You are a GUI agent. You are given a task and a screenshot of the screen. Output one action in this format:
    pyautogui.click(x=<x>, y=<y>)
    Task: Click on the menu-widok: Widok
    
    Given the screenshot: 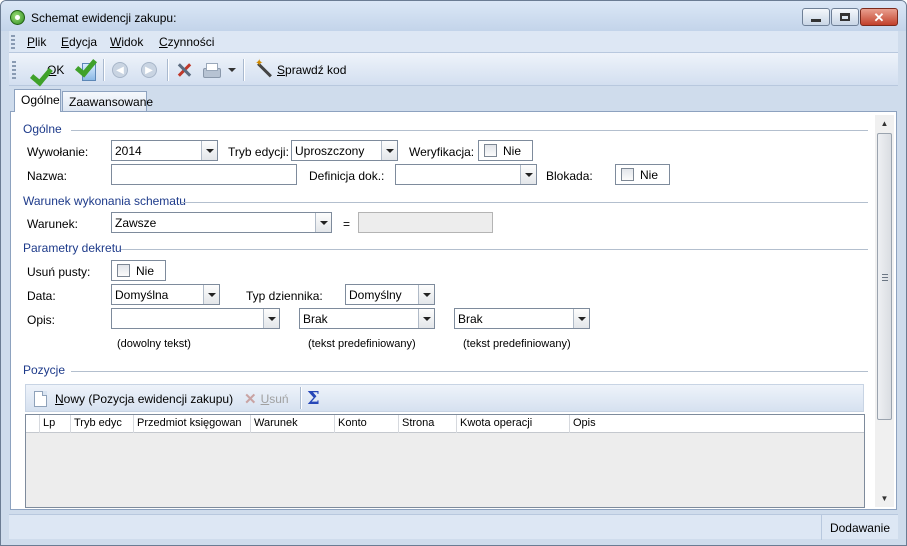 What is the action you would take?
    pyautogui.click(x=126, y=42)
    